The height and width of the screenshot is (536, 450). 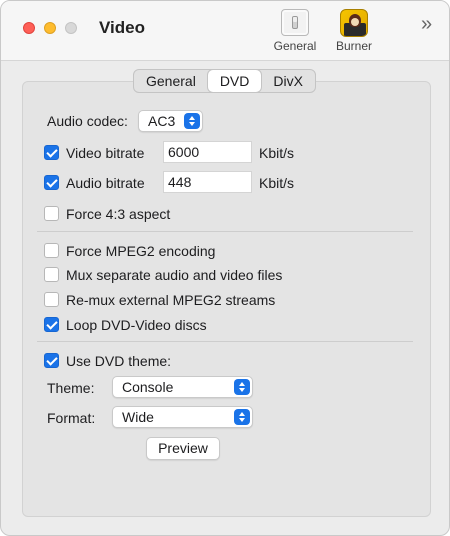 What do you see at coordinates (174, 275) in the screenshot?
I see `mux-separate-label: Mux separate audio and video files` at bounding box center [174, 275].